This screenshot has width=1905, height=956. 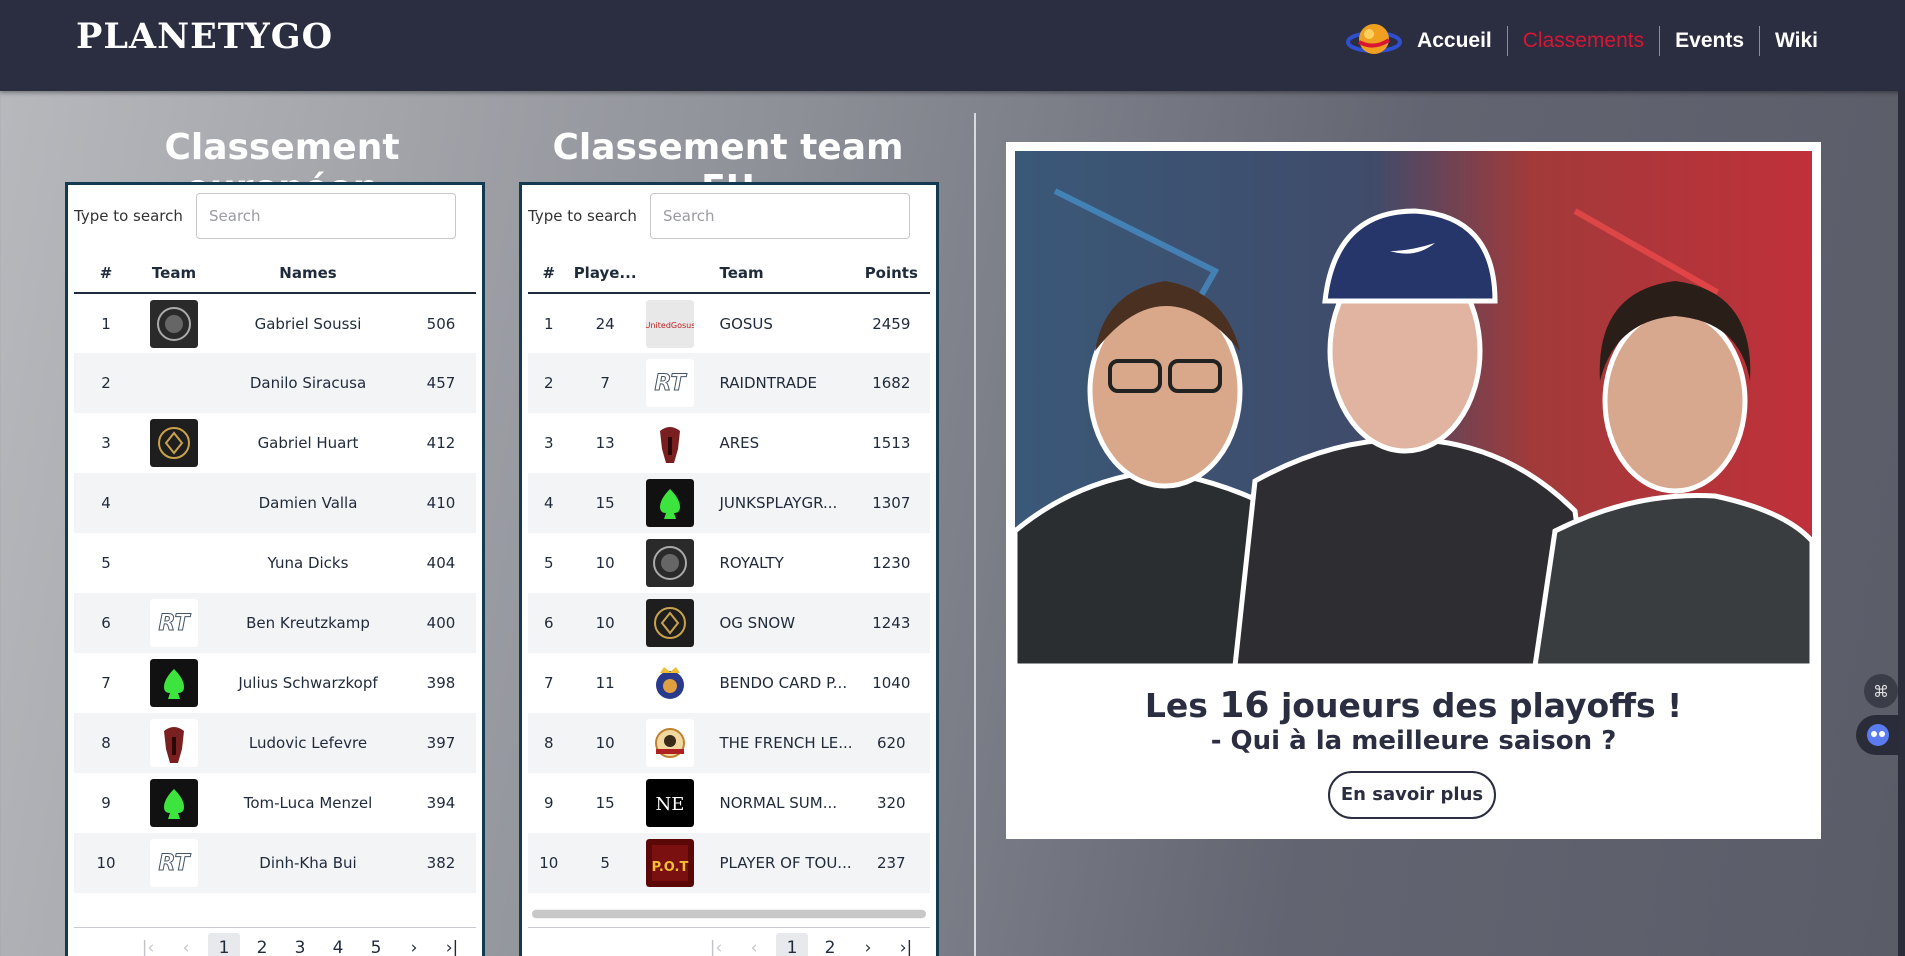 What do you see at coordinates (275, 383) in the screenshot?
I see `table-row: 2 Danilo Siracusa 457` at bounding box center [275, 383].